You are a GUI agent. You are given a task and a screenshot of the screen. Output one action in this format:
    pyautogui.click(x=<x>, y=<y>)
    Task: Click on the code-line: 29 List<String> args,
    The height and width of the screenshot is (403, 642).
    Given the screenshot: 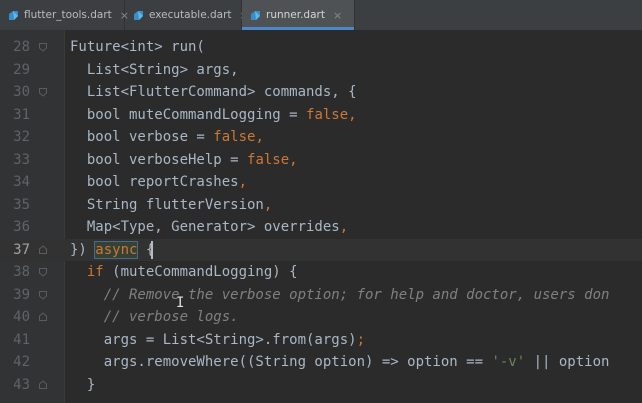 What is the action you would take?
    pyautogui.click(x=321, y=70)
    